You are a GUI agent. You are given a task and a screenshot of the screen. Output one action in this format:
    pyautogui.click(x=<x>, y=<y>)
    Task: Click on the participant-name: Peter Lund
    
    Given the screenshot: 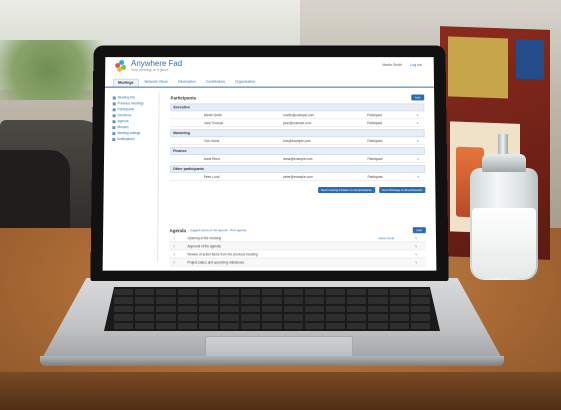 What is the action you would take?
    pyautogui.click(x=211, y=176)
    